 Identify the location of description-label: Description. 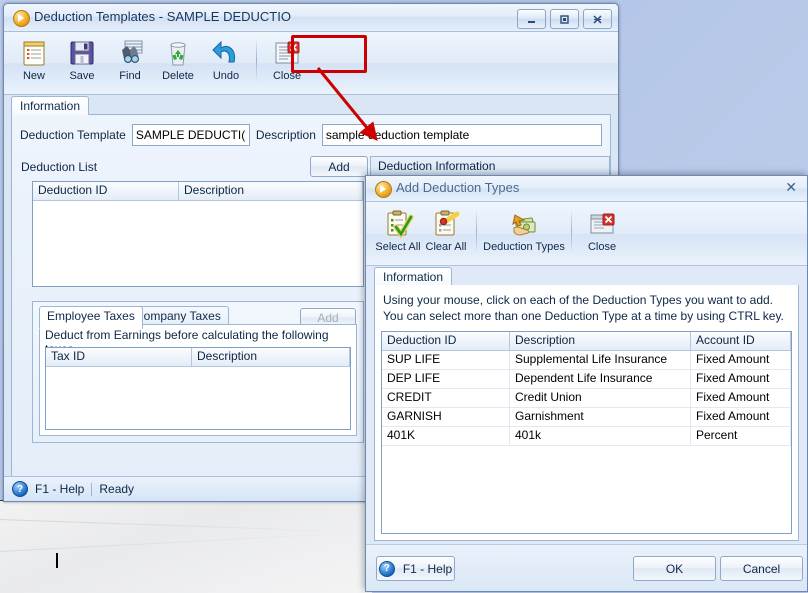
(285, 135).